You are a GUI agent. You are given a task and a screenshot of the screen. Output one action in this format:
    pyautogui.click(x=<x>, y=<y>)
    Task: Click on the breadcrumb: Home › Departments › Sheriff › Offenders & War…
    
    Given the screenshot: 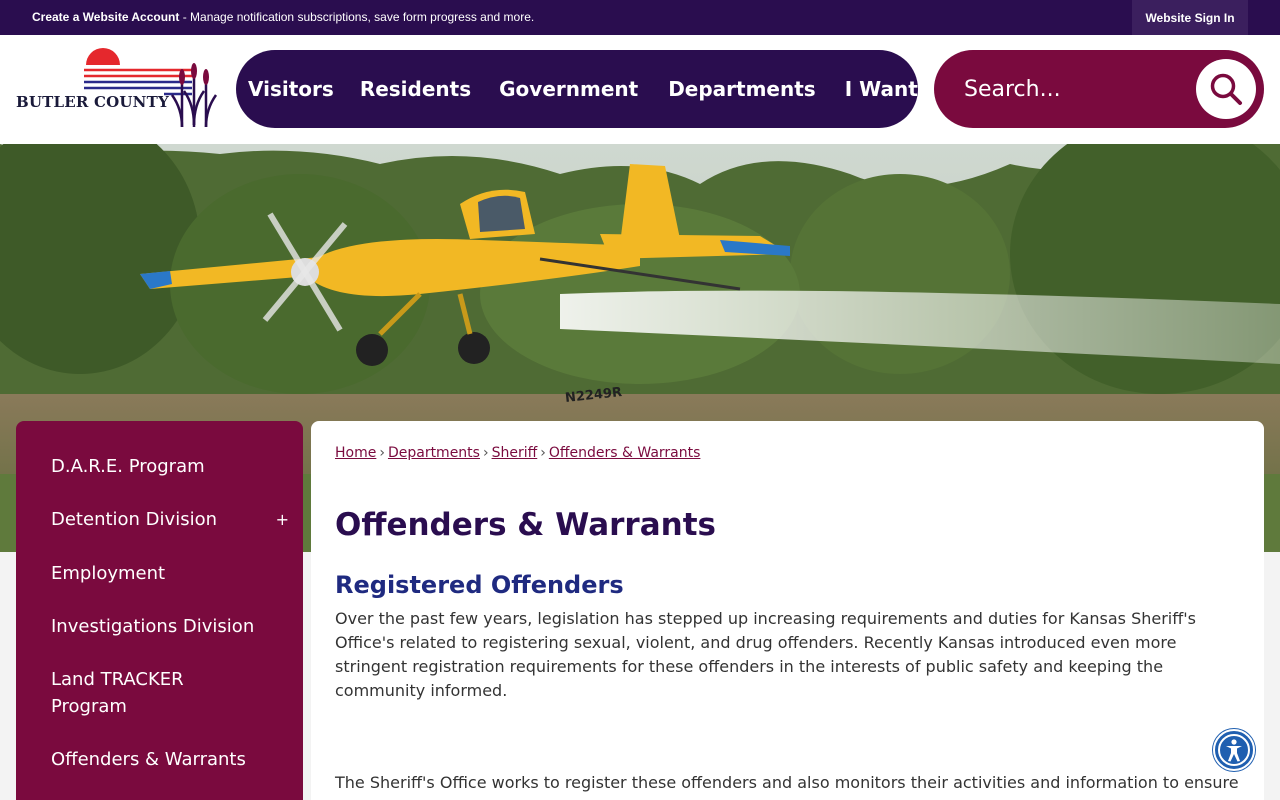 What is the action you would take?
    pyautogui.click(x=787, y=455)
    